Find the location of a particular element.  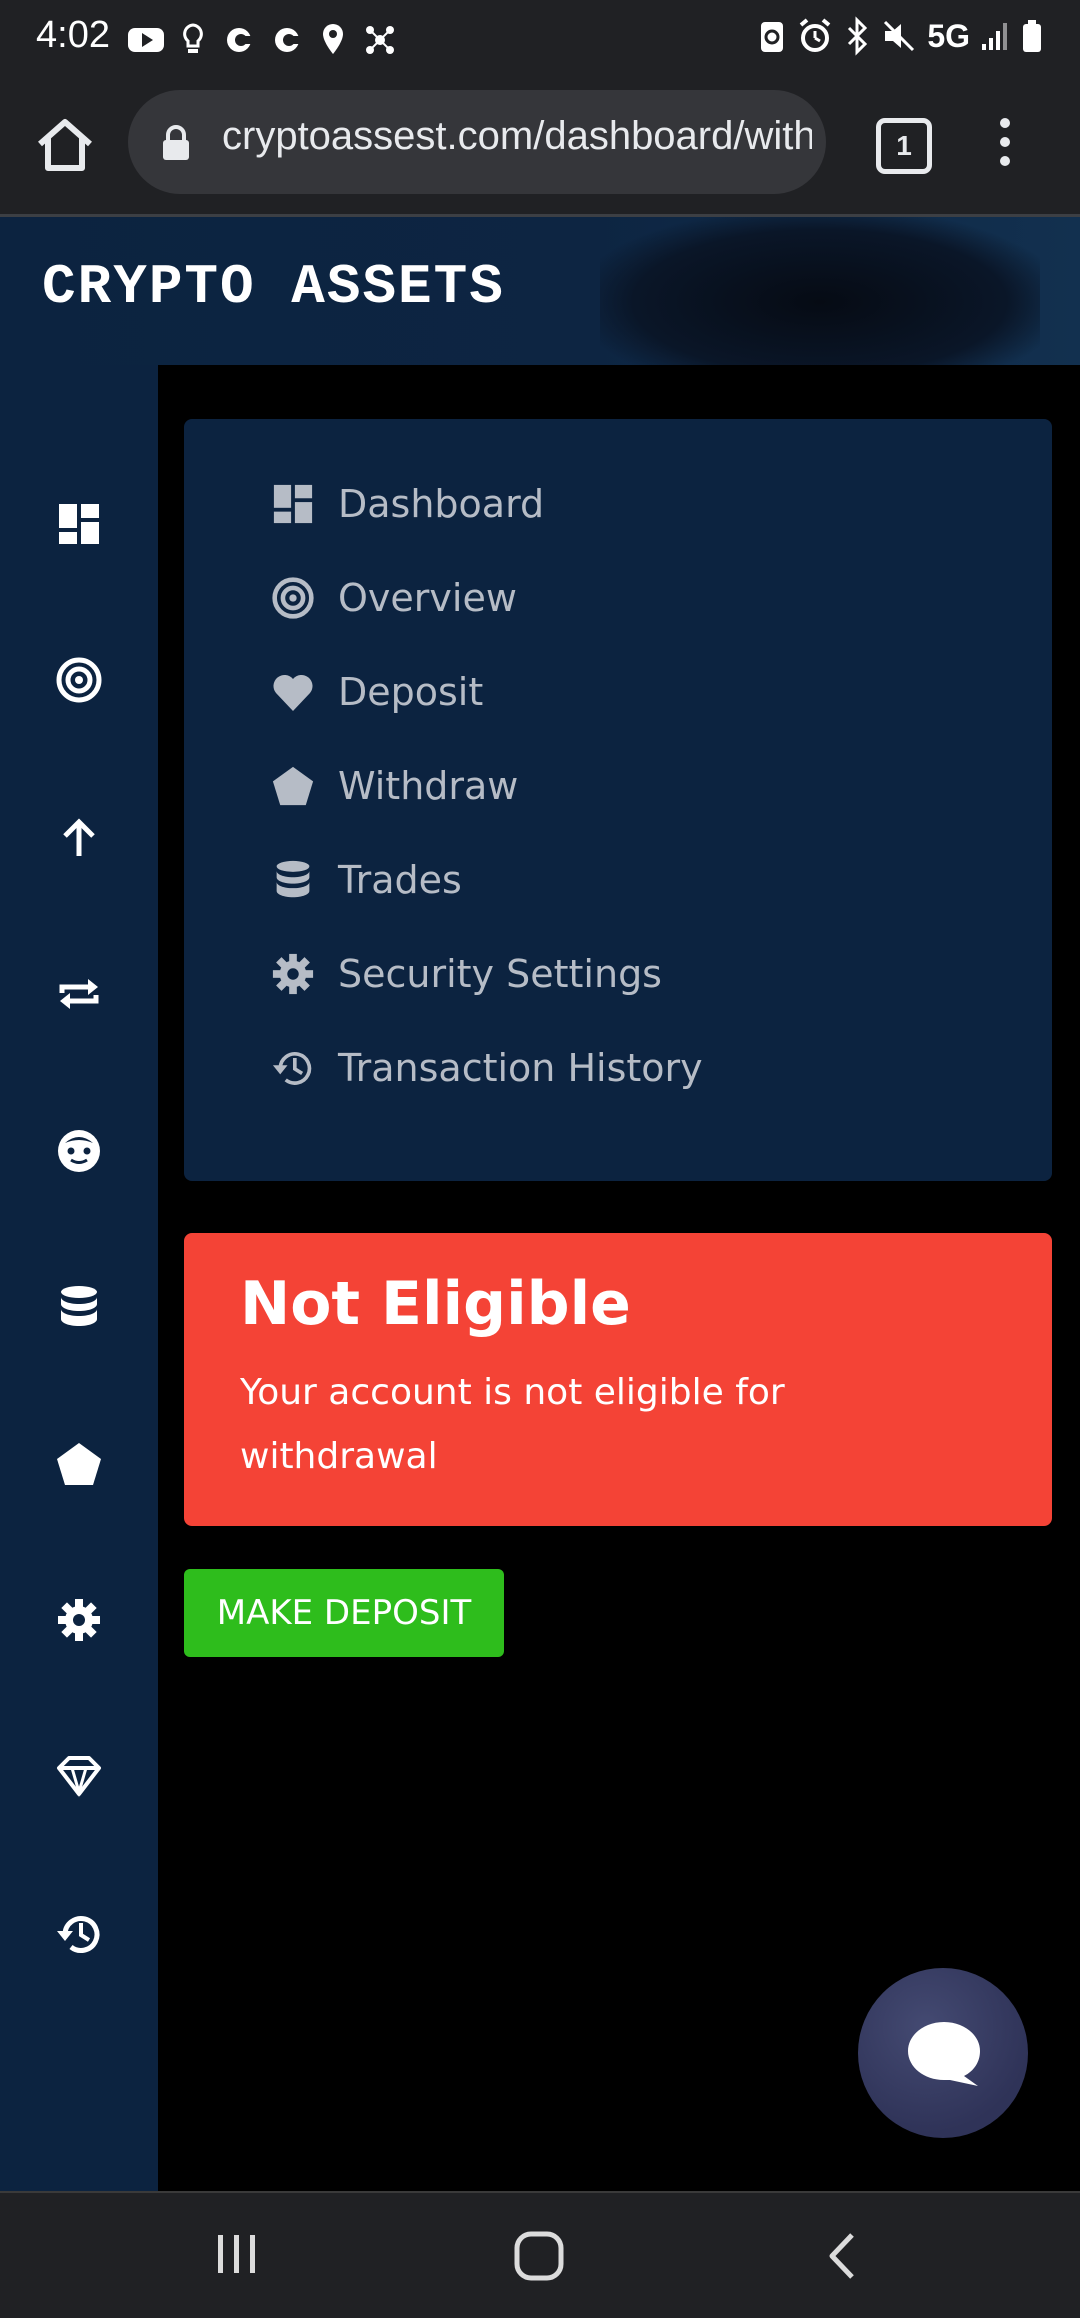

menu-item-label: Withdraw is located at coordinates (428, 786).